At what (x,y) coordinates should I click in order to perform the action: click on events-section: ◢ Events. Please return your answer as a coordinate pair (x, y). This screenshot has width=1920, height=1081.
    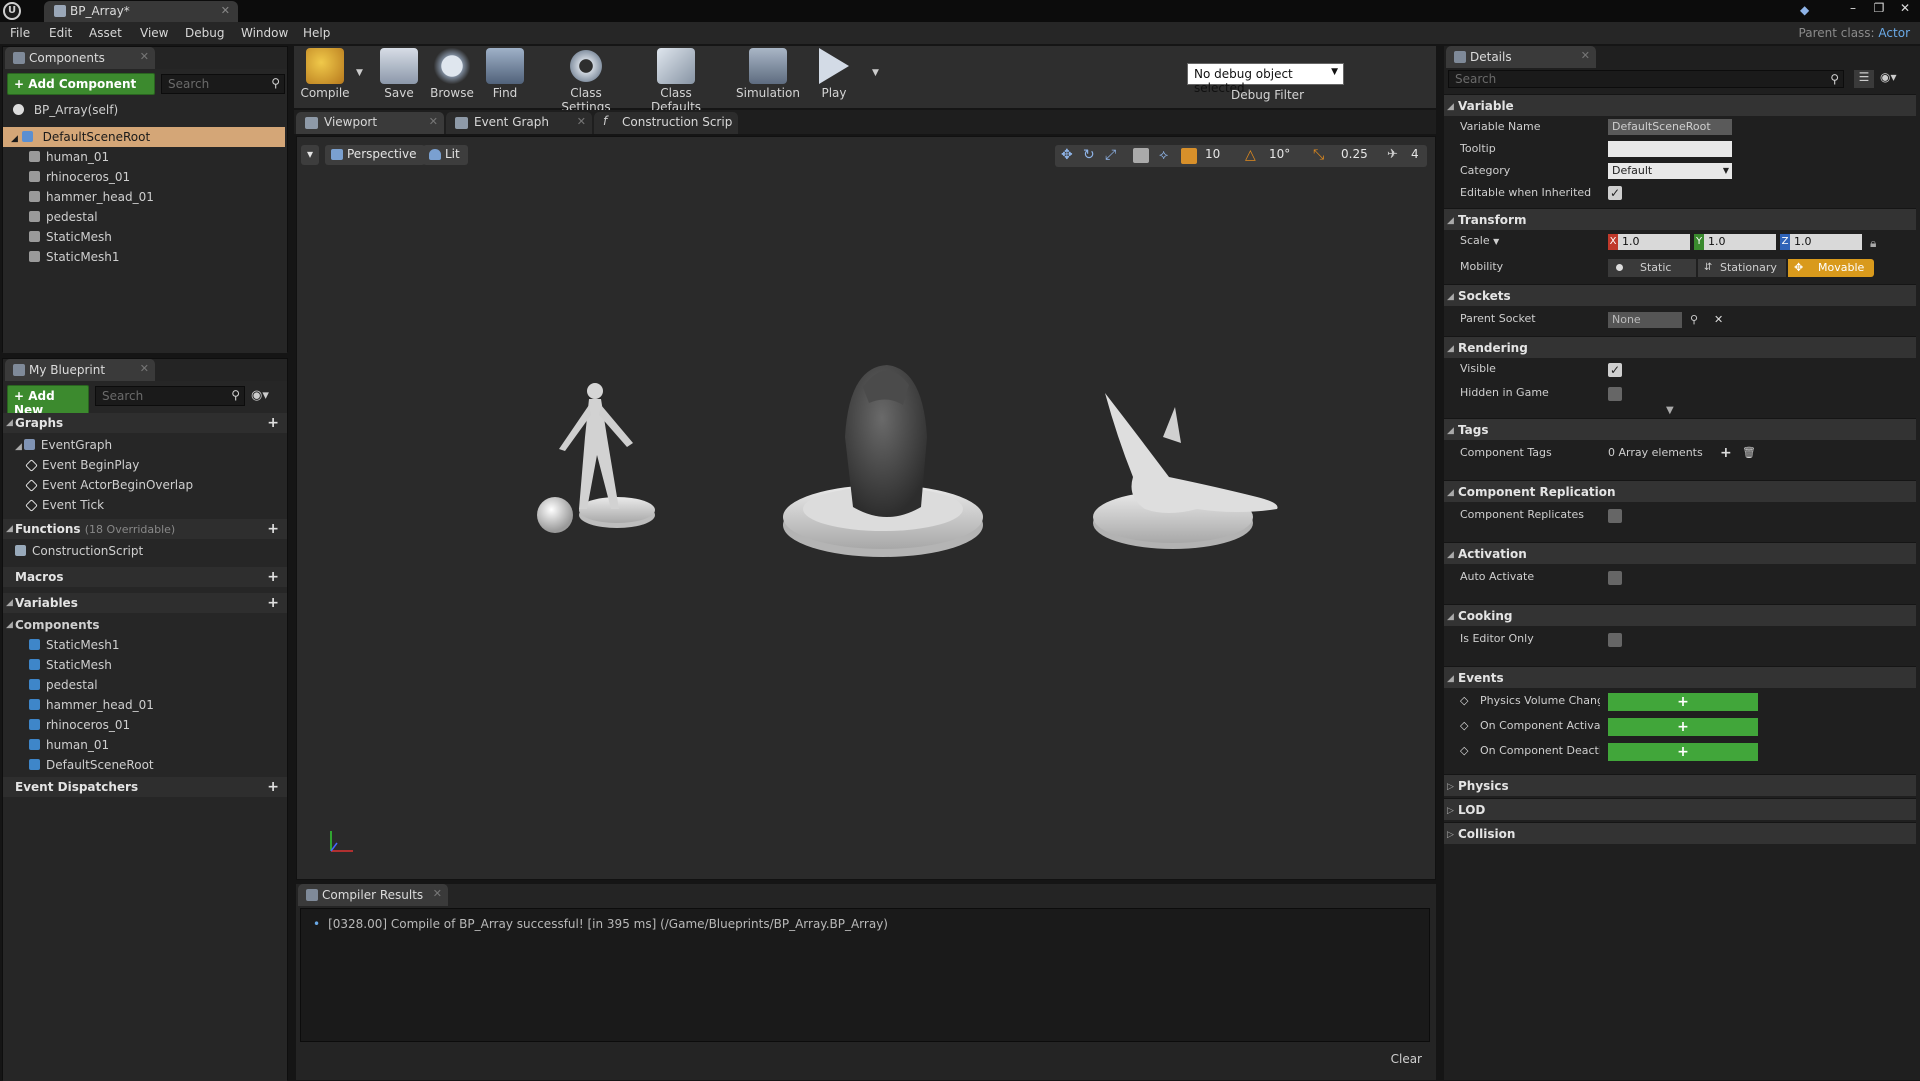
    Looking at the image, I should click on (1680, 677).